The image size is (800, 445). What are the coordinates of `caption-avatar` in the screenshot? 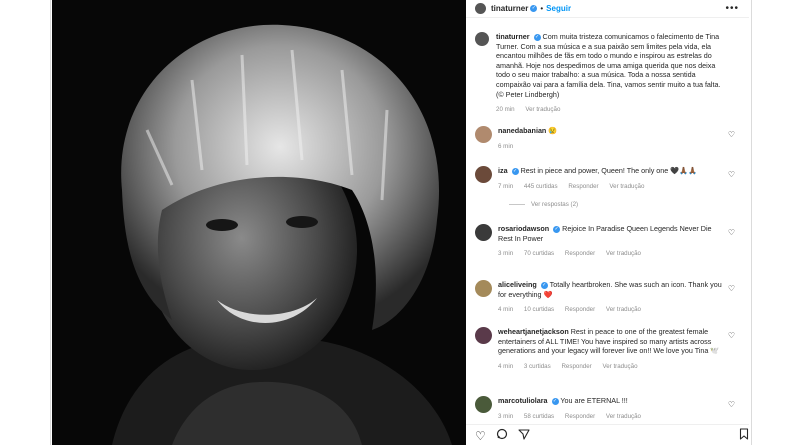 It's located at (482, 39).